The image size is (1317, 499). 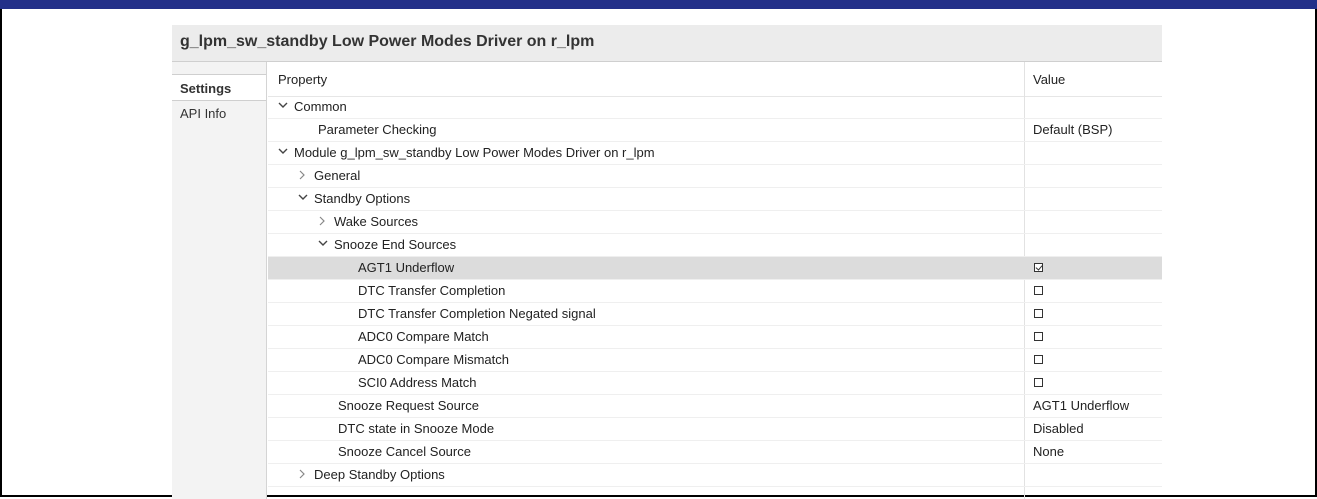 I want to click on window-top-bar, so click(x=658, y=4).